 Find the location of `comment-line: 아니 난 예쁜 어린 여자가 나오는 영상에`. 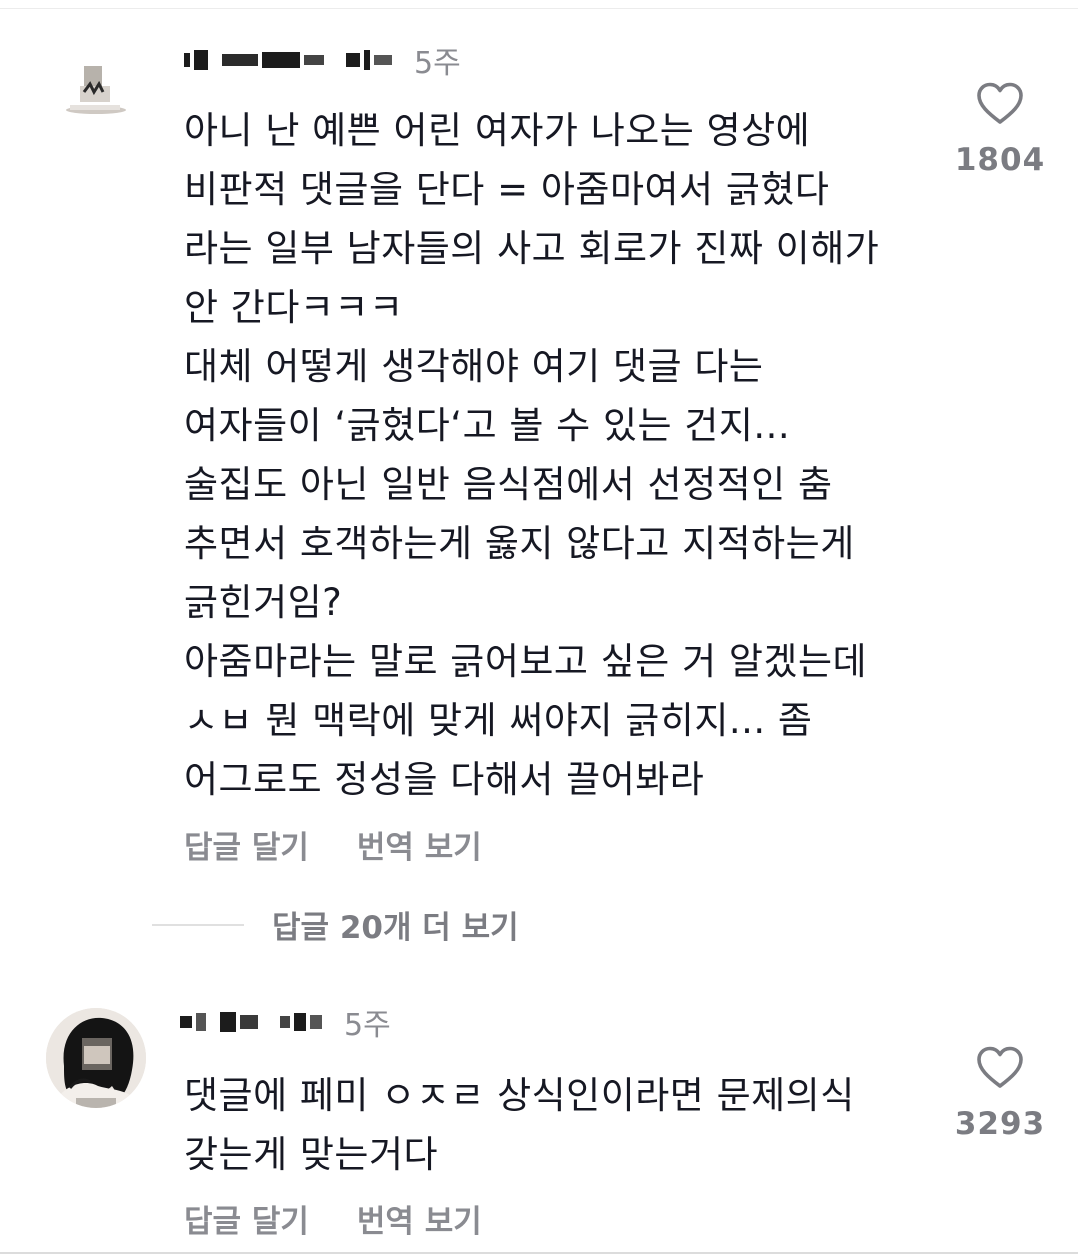

comment-line: 아니 난 예쁜 어린 여자가 나오는 영상에 is located at coordinates (497, 130).